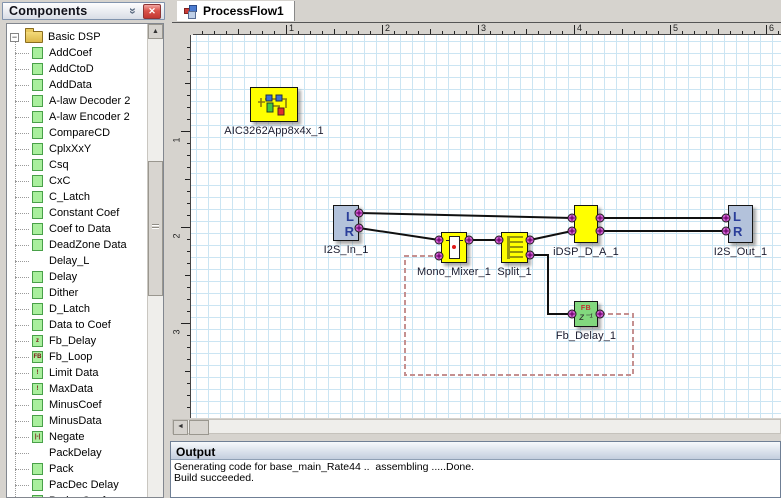  What do you see at coordinates (77, 36) in the screenshot?
I see `tree-root-basic-dsp: − Basic DSP` at bounding box center [77, 36].